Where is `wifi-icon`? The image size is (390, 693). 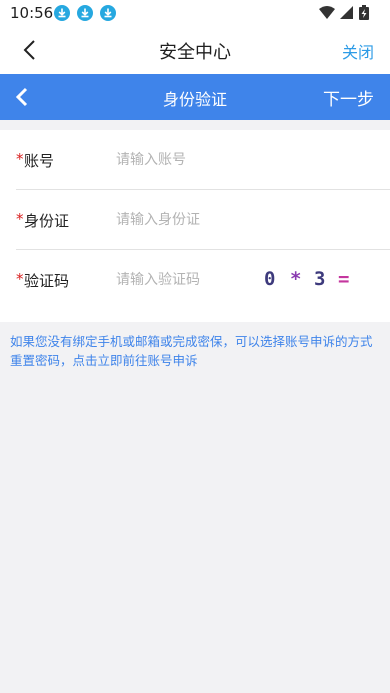
wifi-icon is located at coordinates (327, 12).